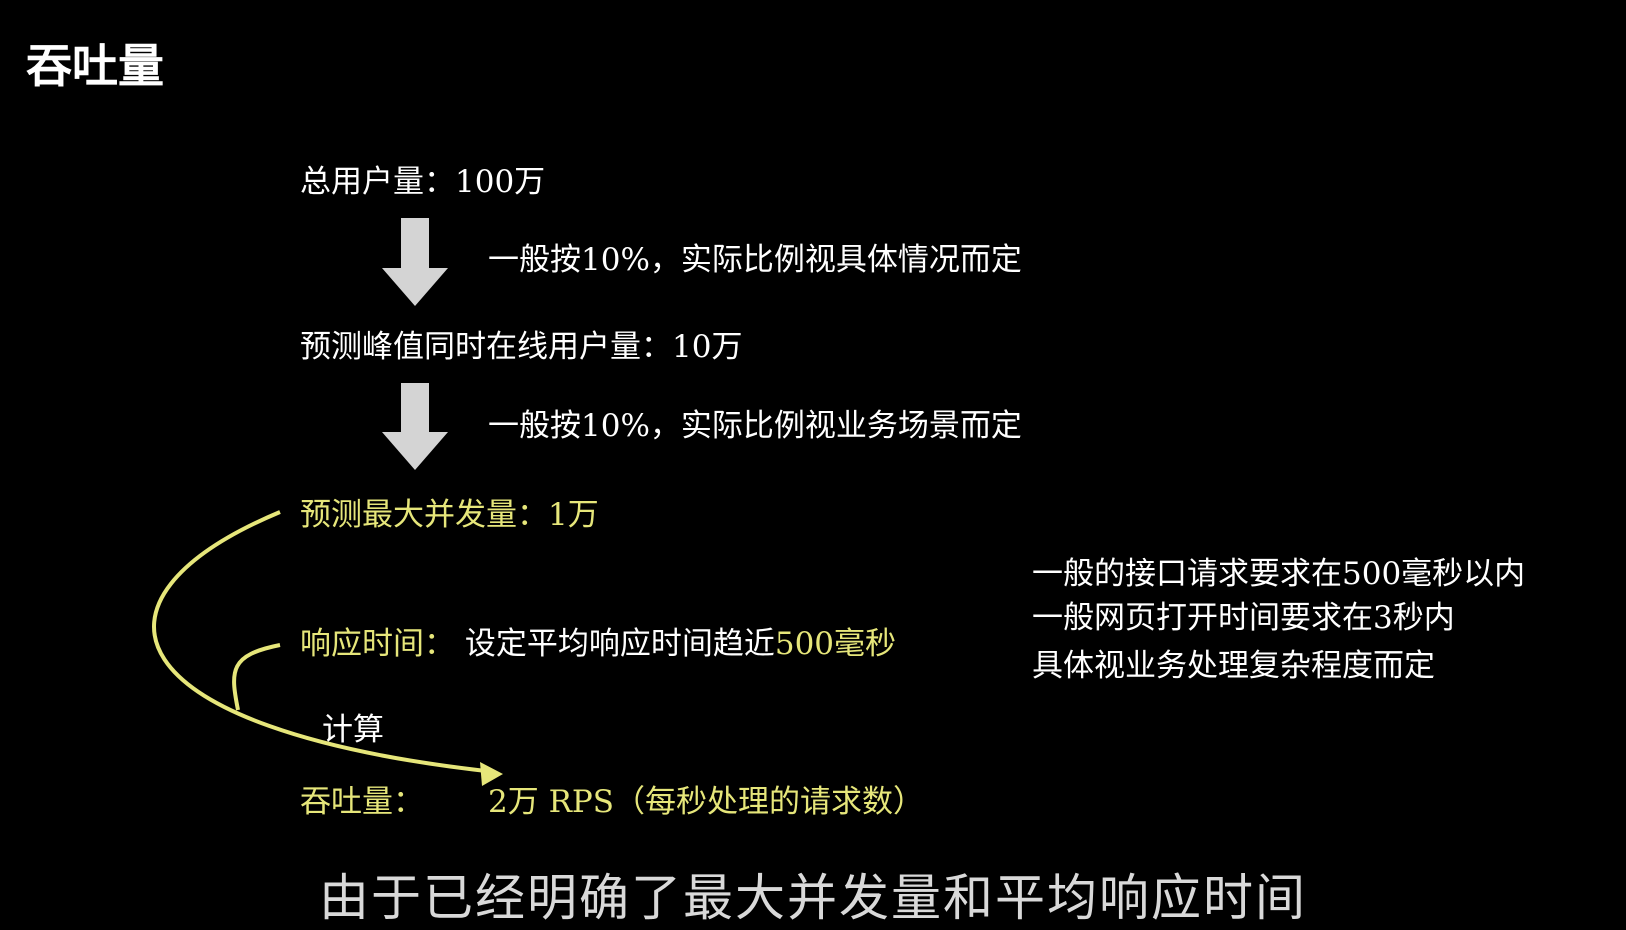  I want to click on response-time-text: 设定平均响应时间趋近, so click(619, 644).